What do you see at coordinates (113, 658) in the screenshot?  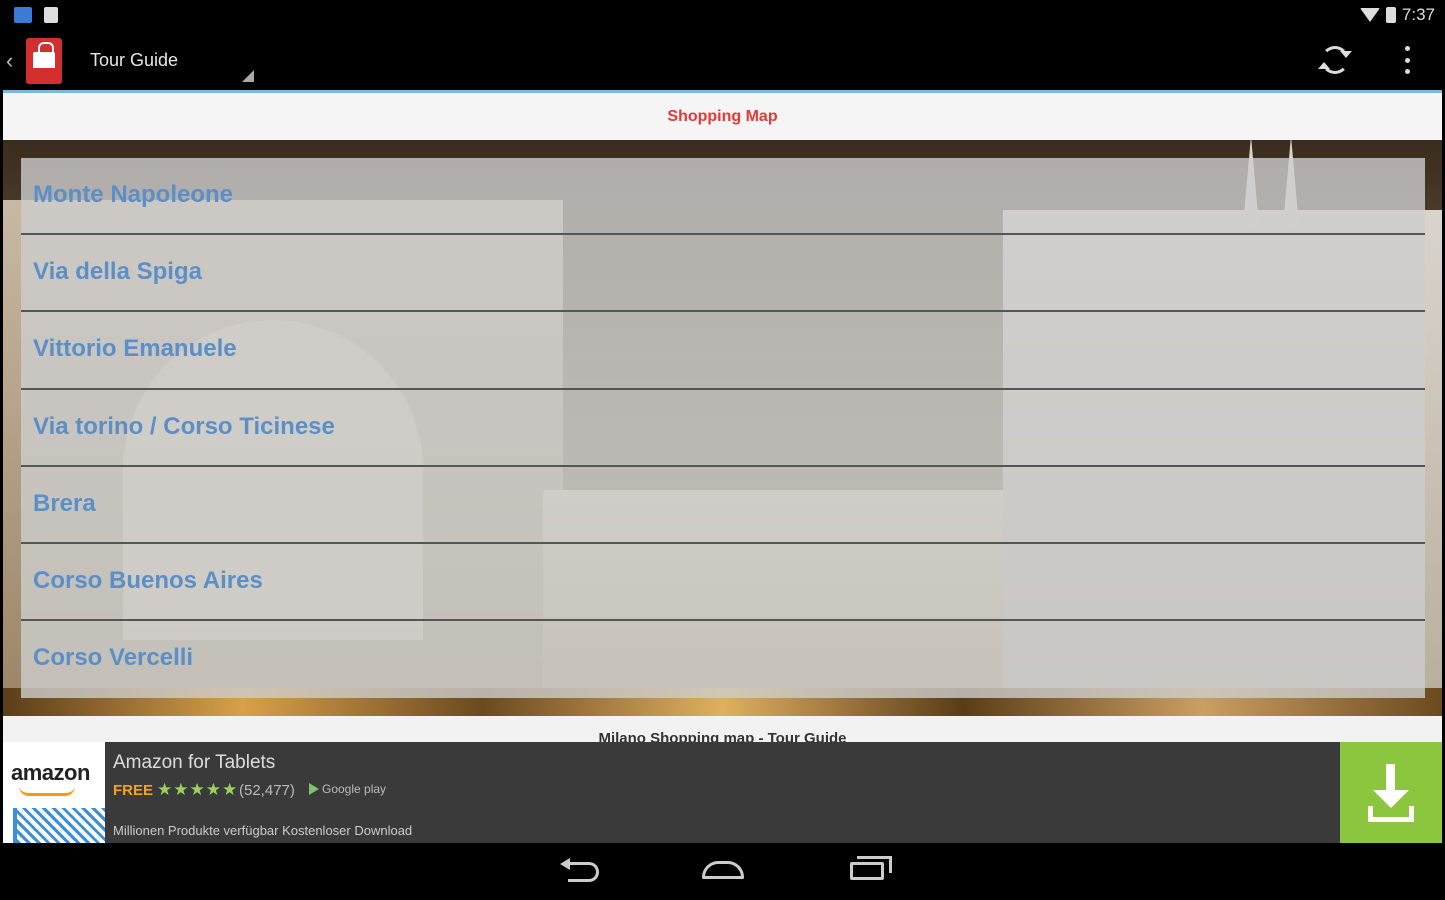 I see `list-item-label: Corso Vercelli` at bounding box center [113, 658].